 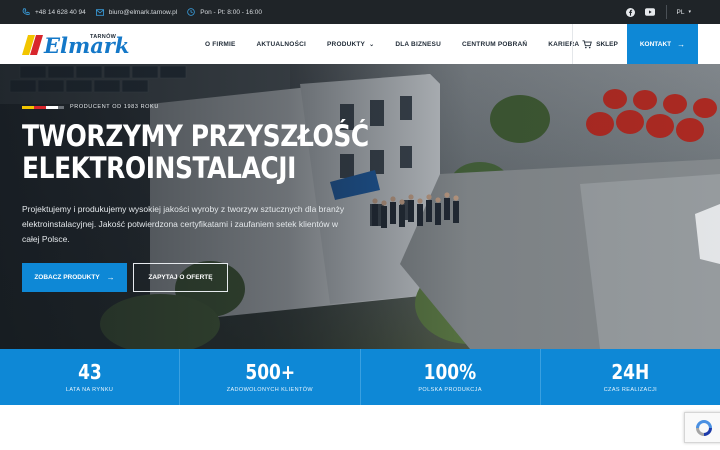 What do you see at coordinates (346, 44) in the screenshot?
I see `nav-label: PRODUKTY` at bounding box center [346, 44].